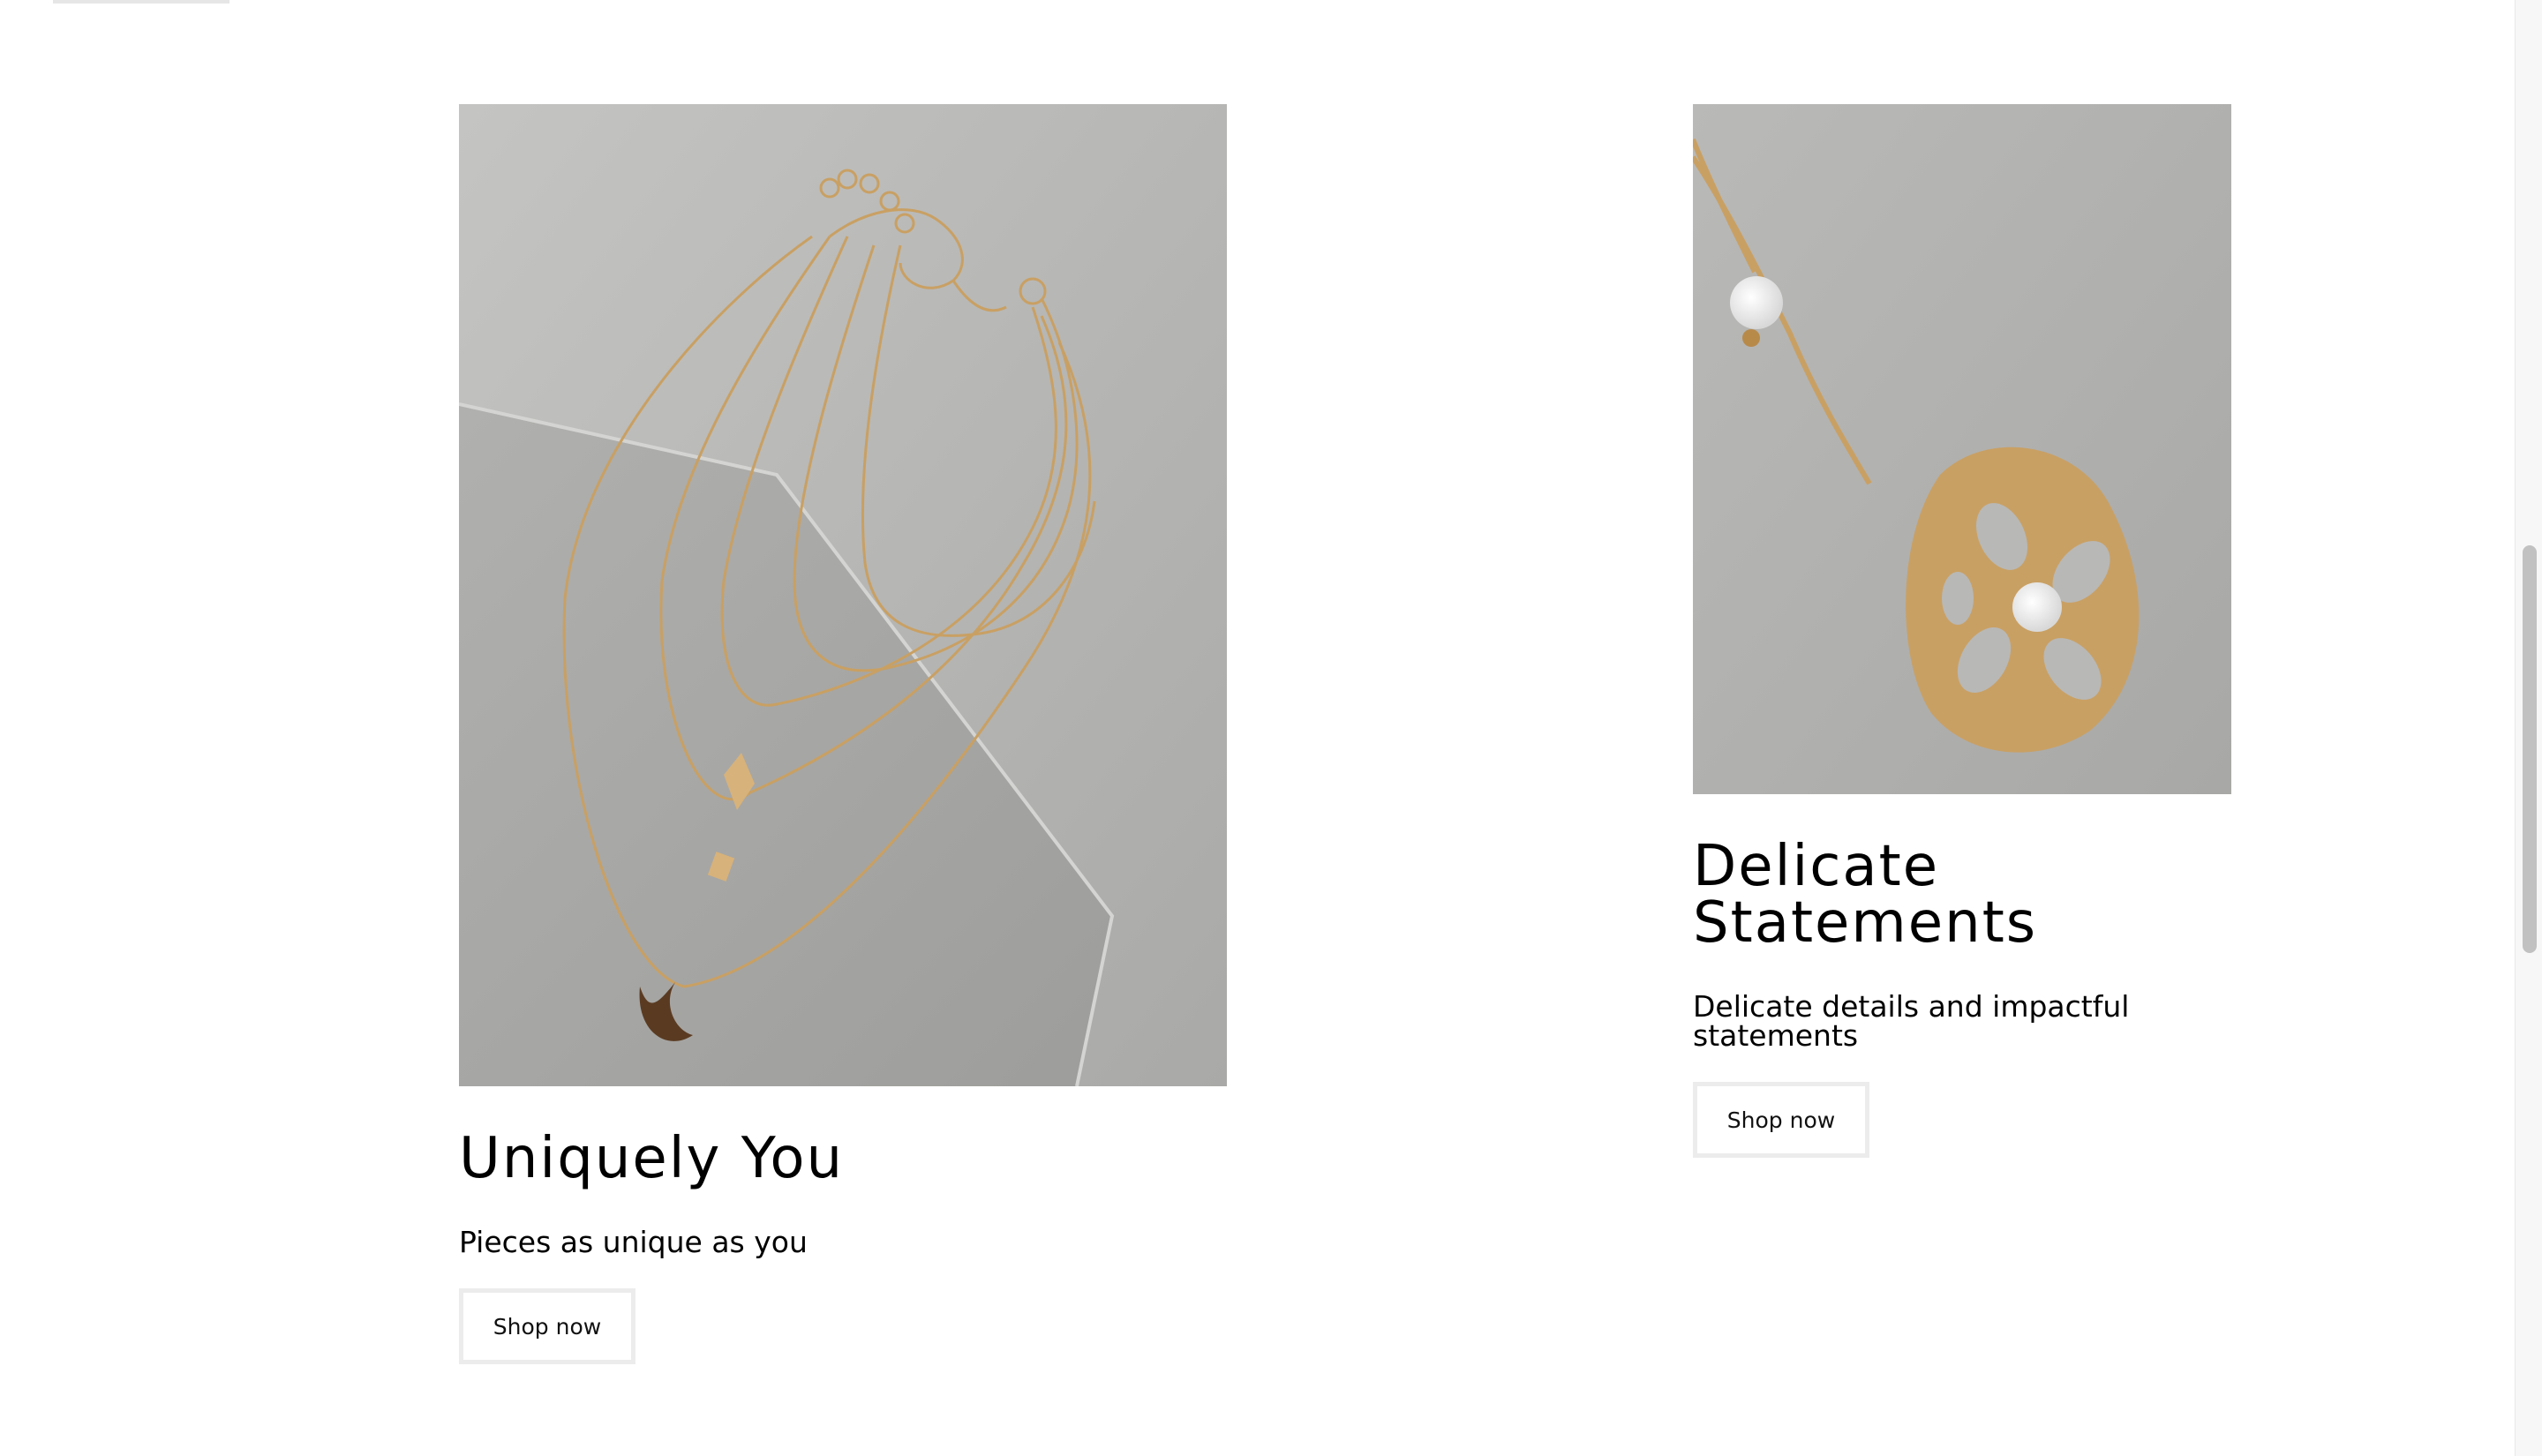 This screenshot has width=2542, height=1456. Describe the element at coordinates (2530, 749) in the screenshot. I see `scrollbar-thumb` at that location.